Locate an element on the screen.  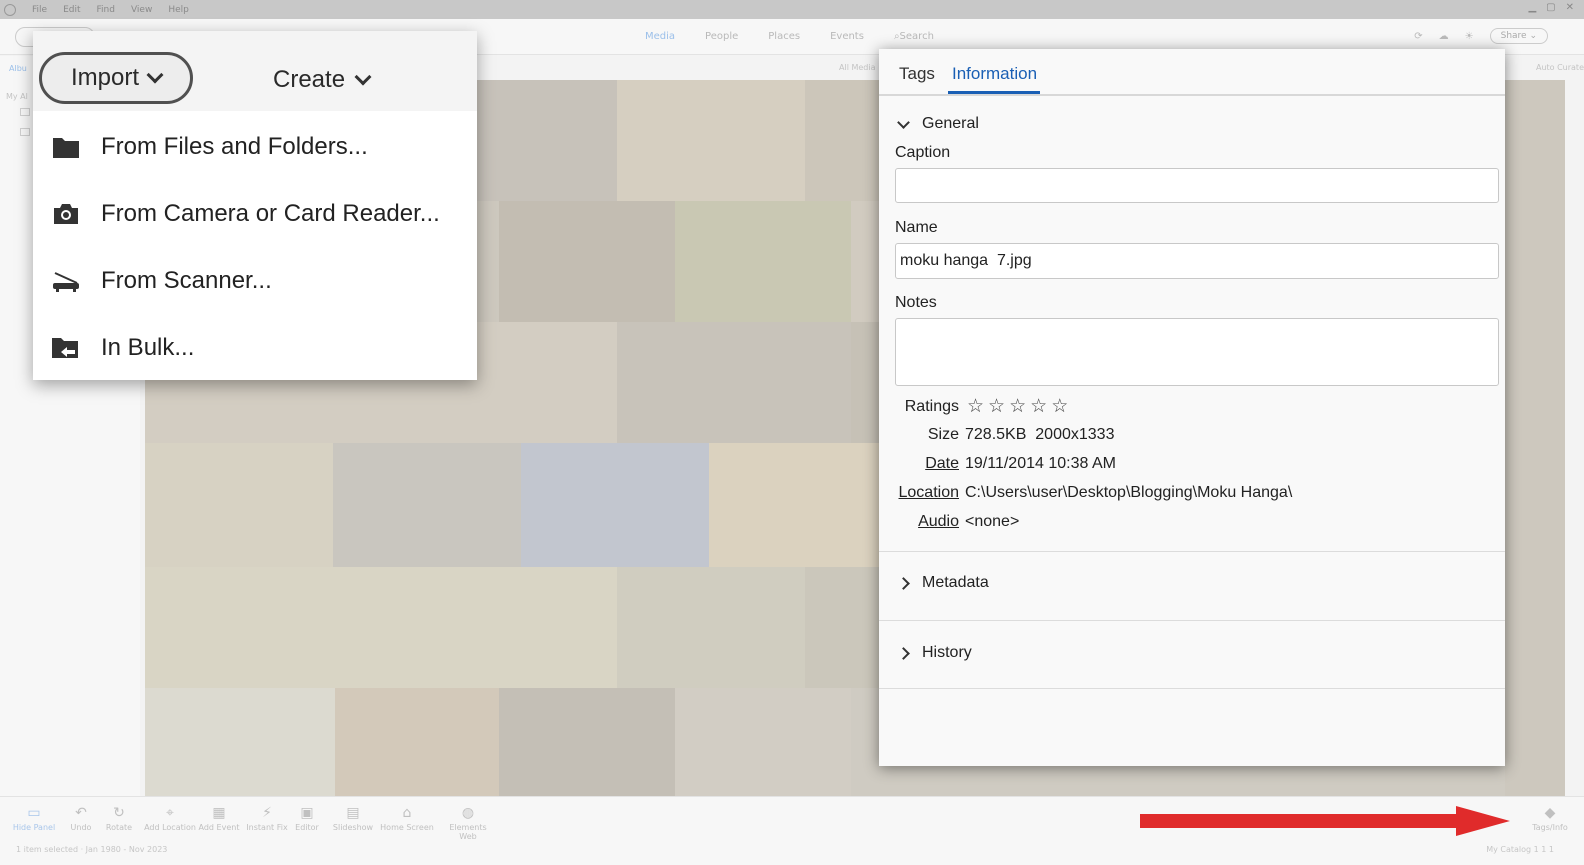
all-media-filter: All Media is located at coordinates (857, 67).